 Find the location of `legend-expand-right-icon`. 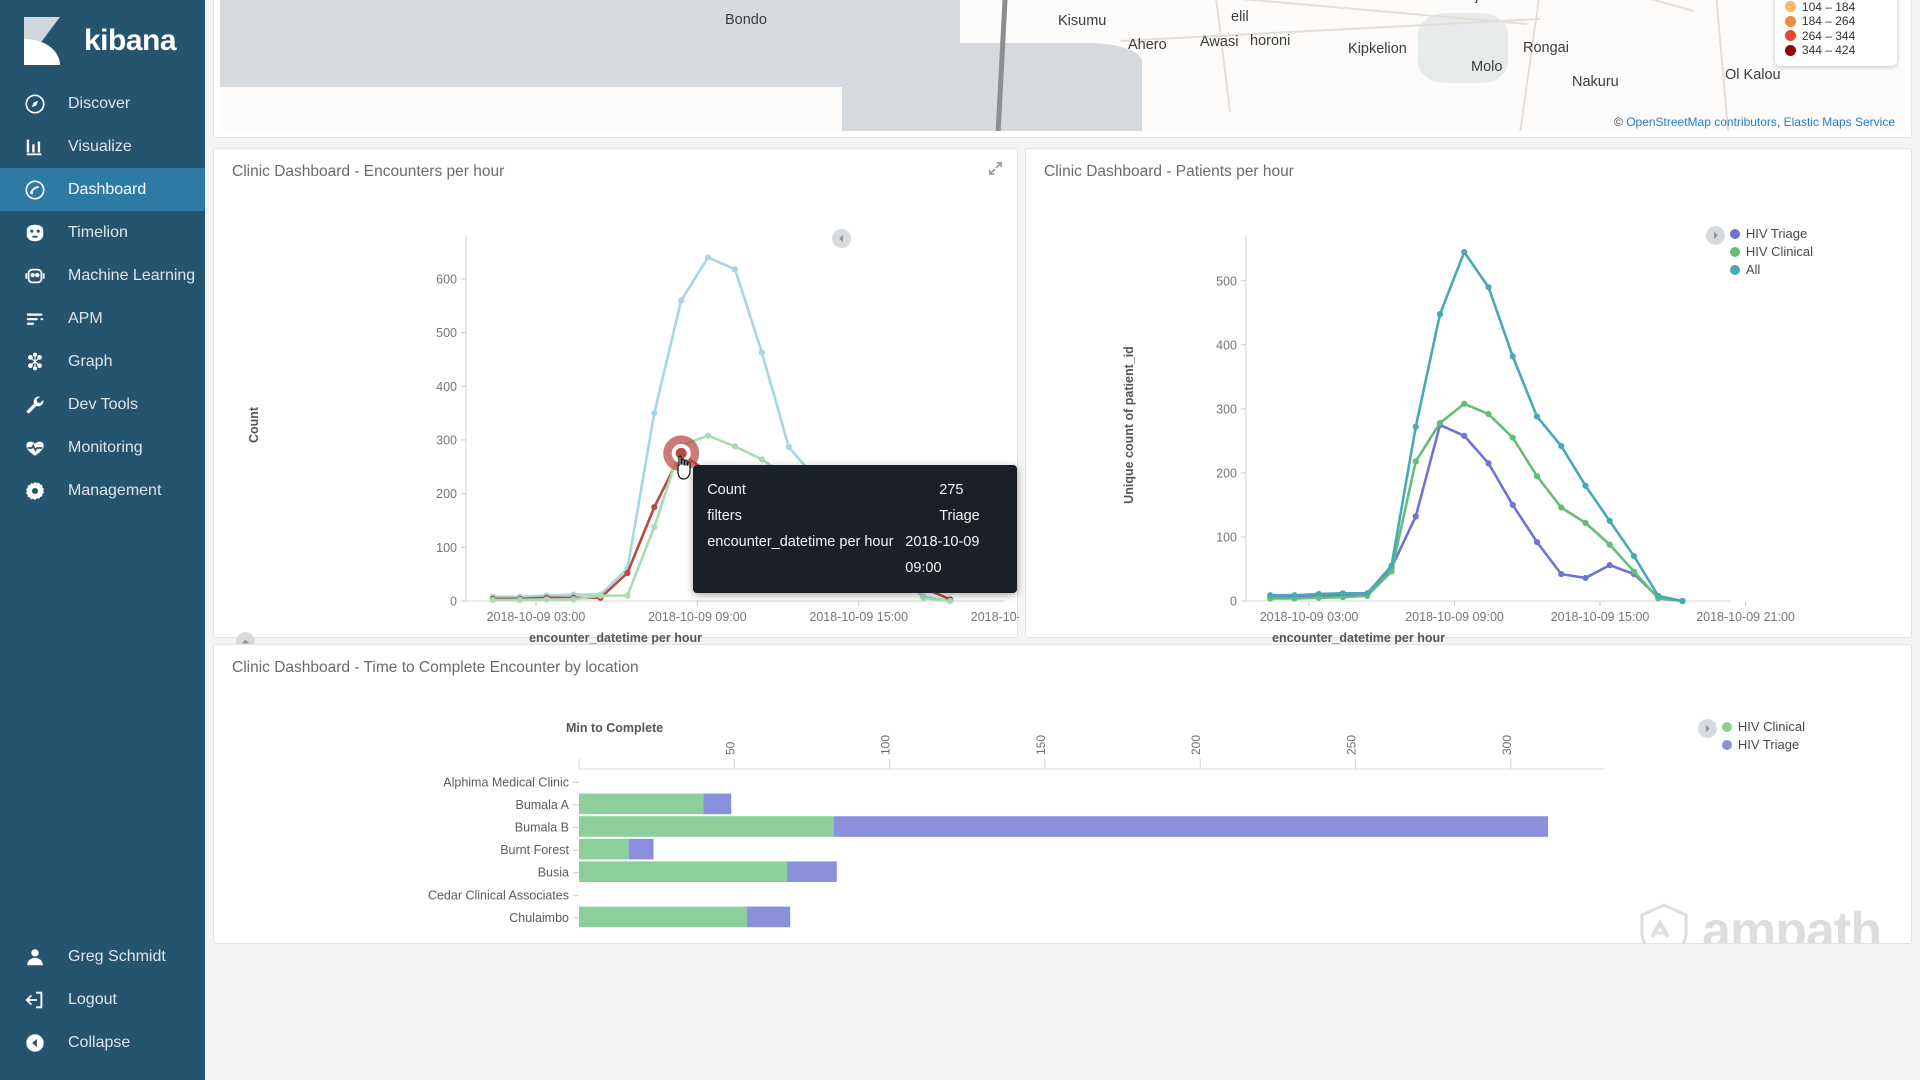

legend-expand-right-icon is located at coordinates (841, 238).